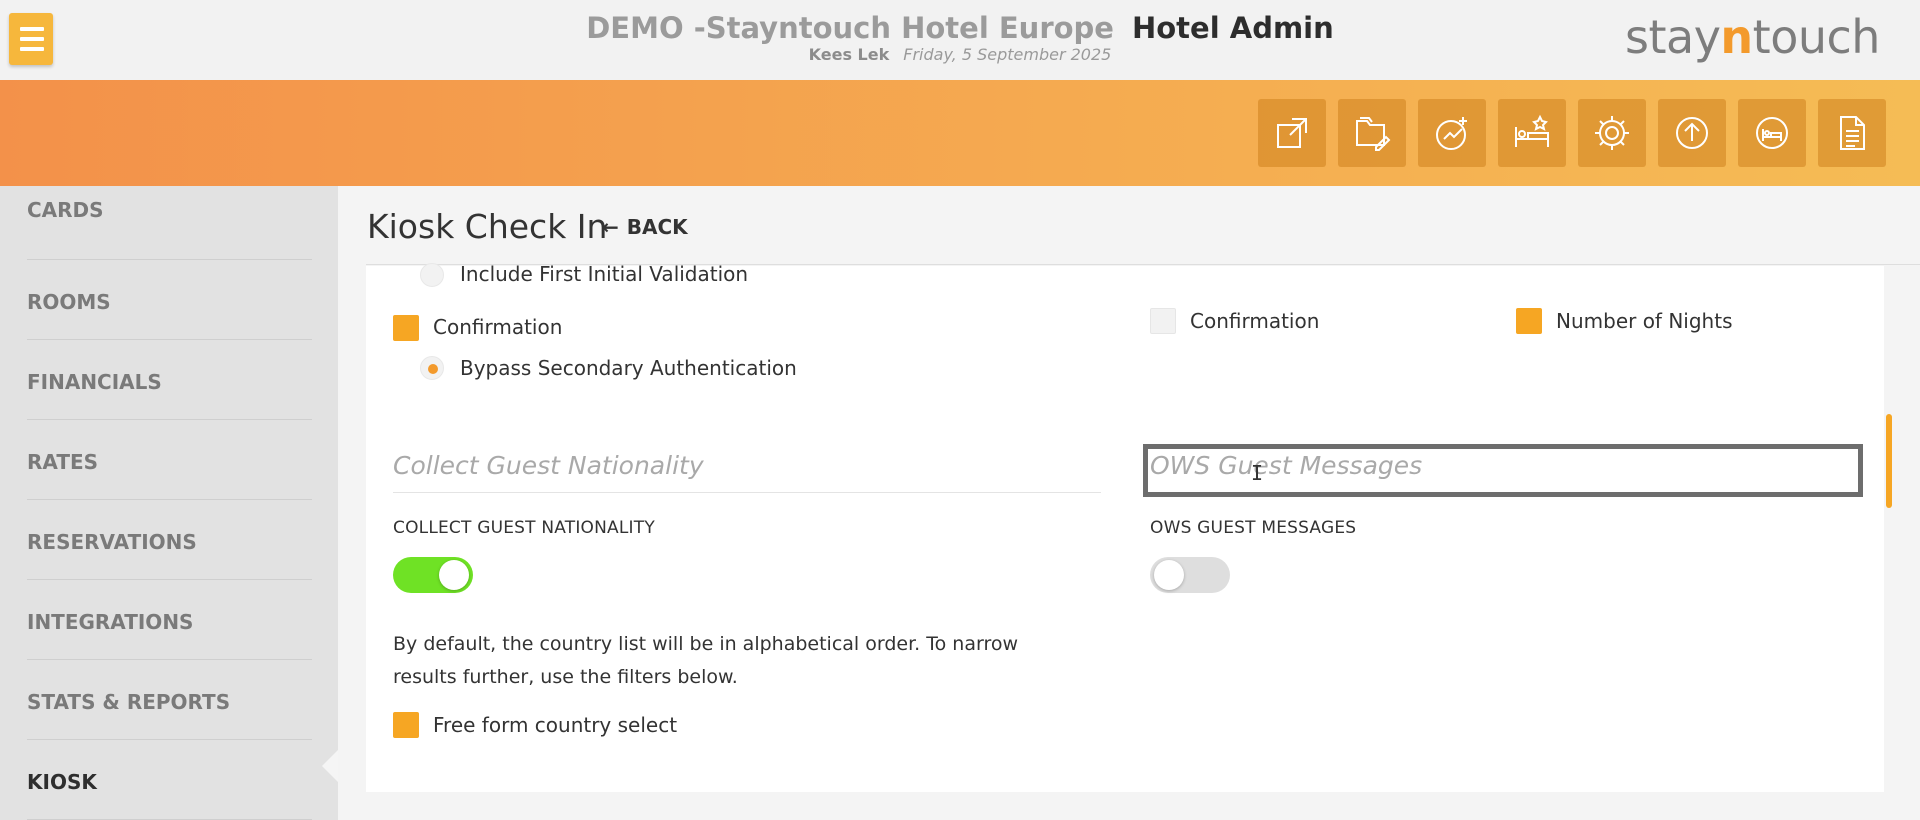  What do you see at coordinates (1232, 28) in the screenshot?
I see `app-name: Hotel Admin` at bounding box center [1232, 28].